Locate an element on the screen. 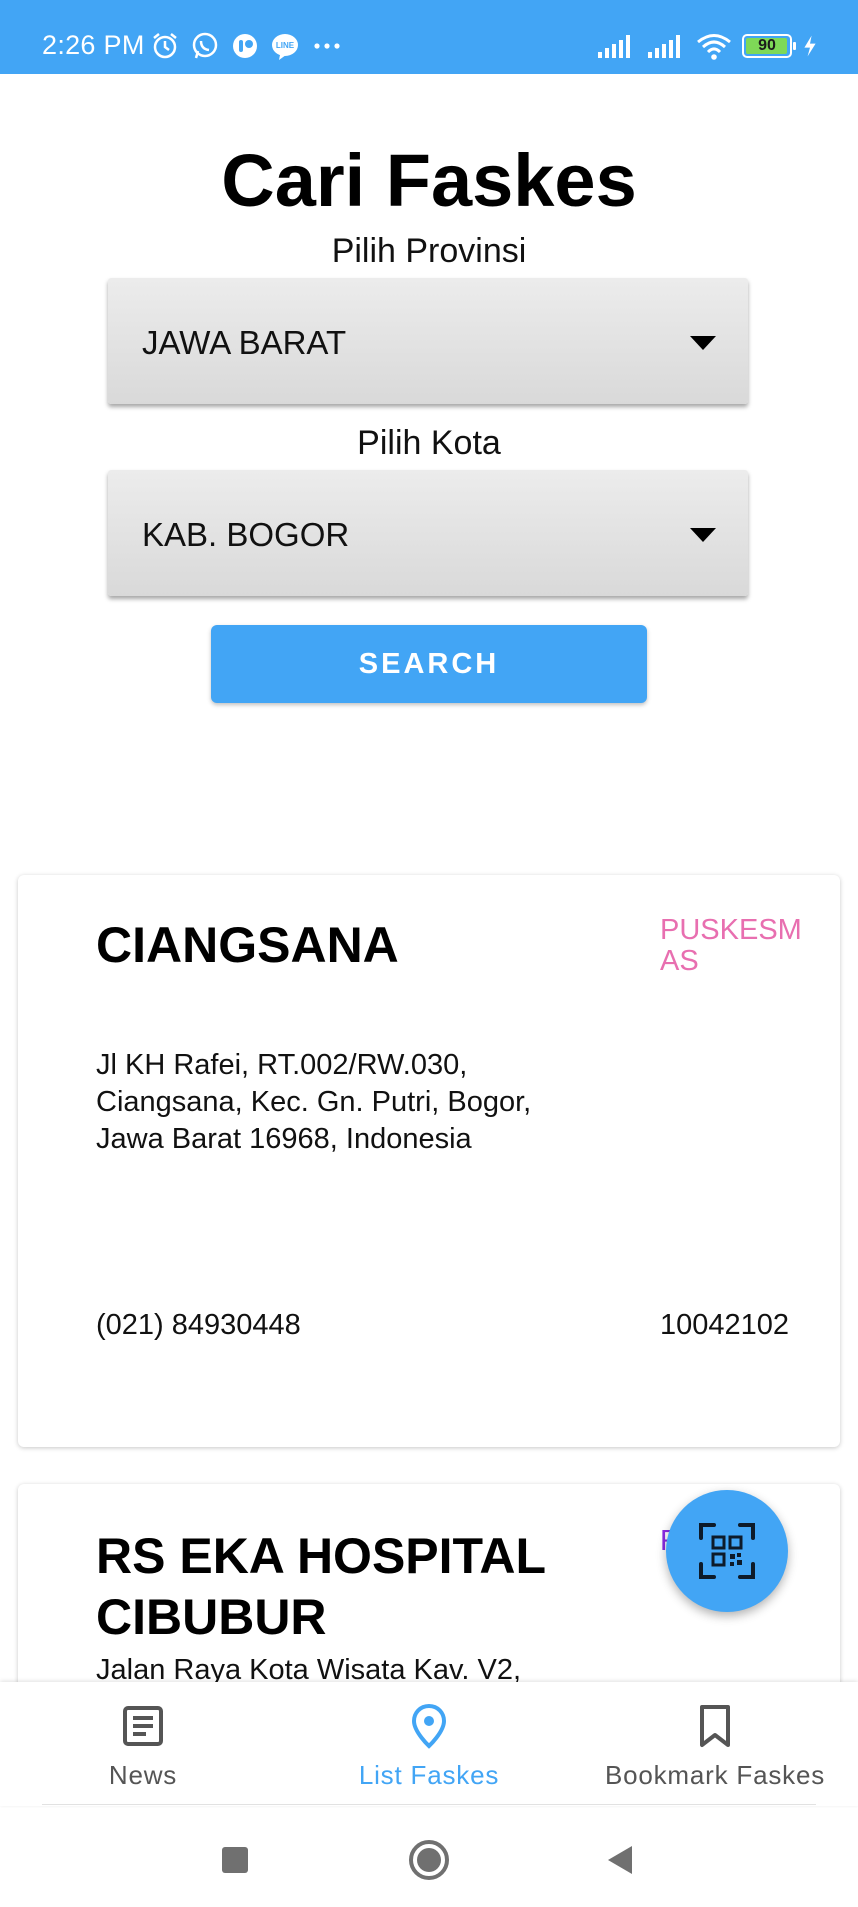  province-dropdown: JAWA BARAT is located at coordinates (428, 341).